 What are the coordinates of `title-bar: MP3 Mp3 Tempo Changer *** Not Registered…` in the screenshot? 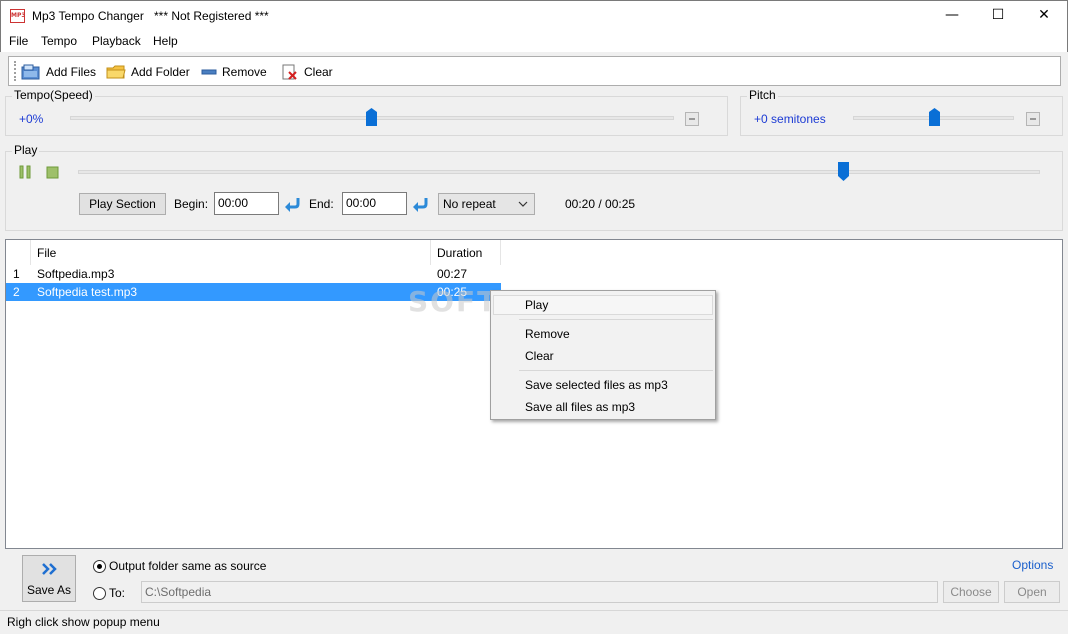 It's located at (534, 15).